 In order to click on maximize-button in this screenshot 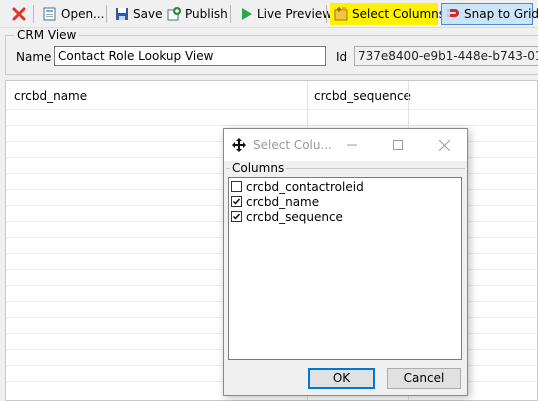, I will do `click(398, 145)`.